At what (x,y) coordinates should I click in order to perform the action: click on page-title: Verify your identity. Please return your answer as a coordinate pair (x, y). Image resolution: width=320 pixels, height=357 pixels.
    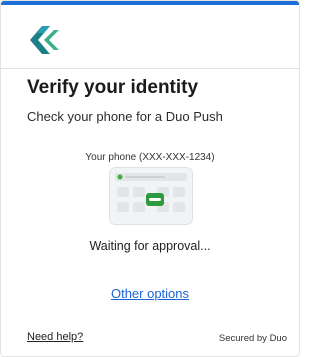
    Looking at the image, I should click on (113, 87).